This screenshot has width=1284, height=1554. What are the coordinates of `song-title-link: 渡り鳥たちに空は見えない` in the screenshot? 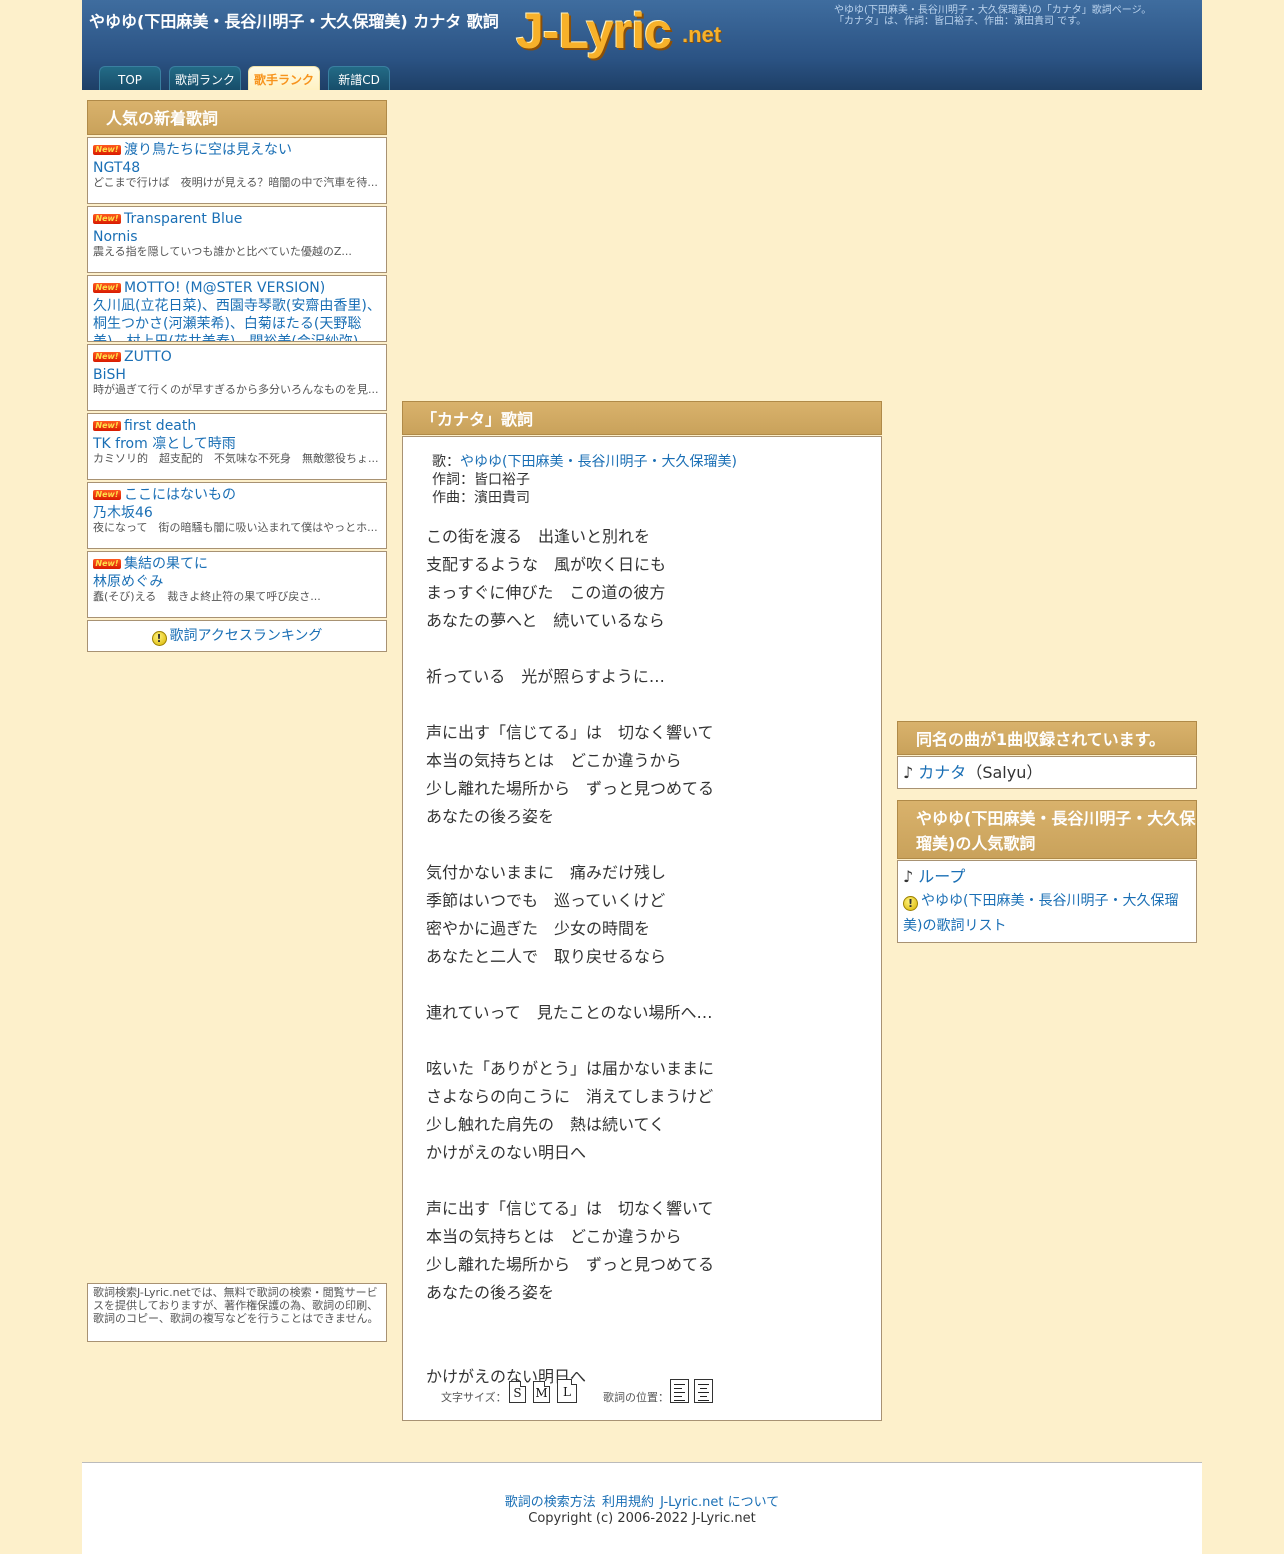 It's located at (208, 150).